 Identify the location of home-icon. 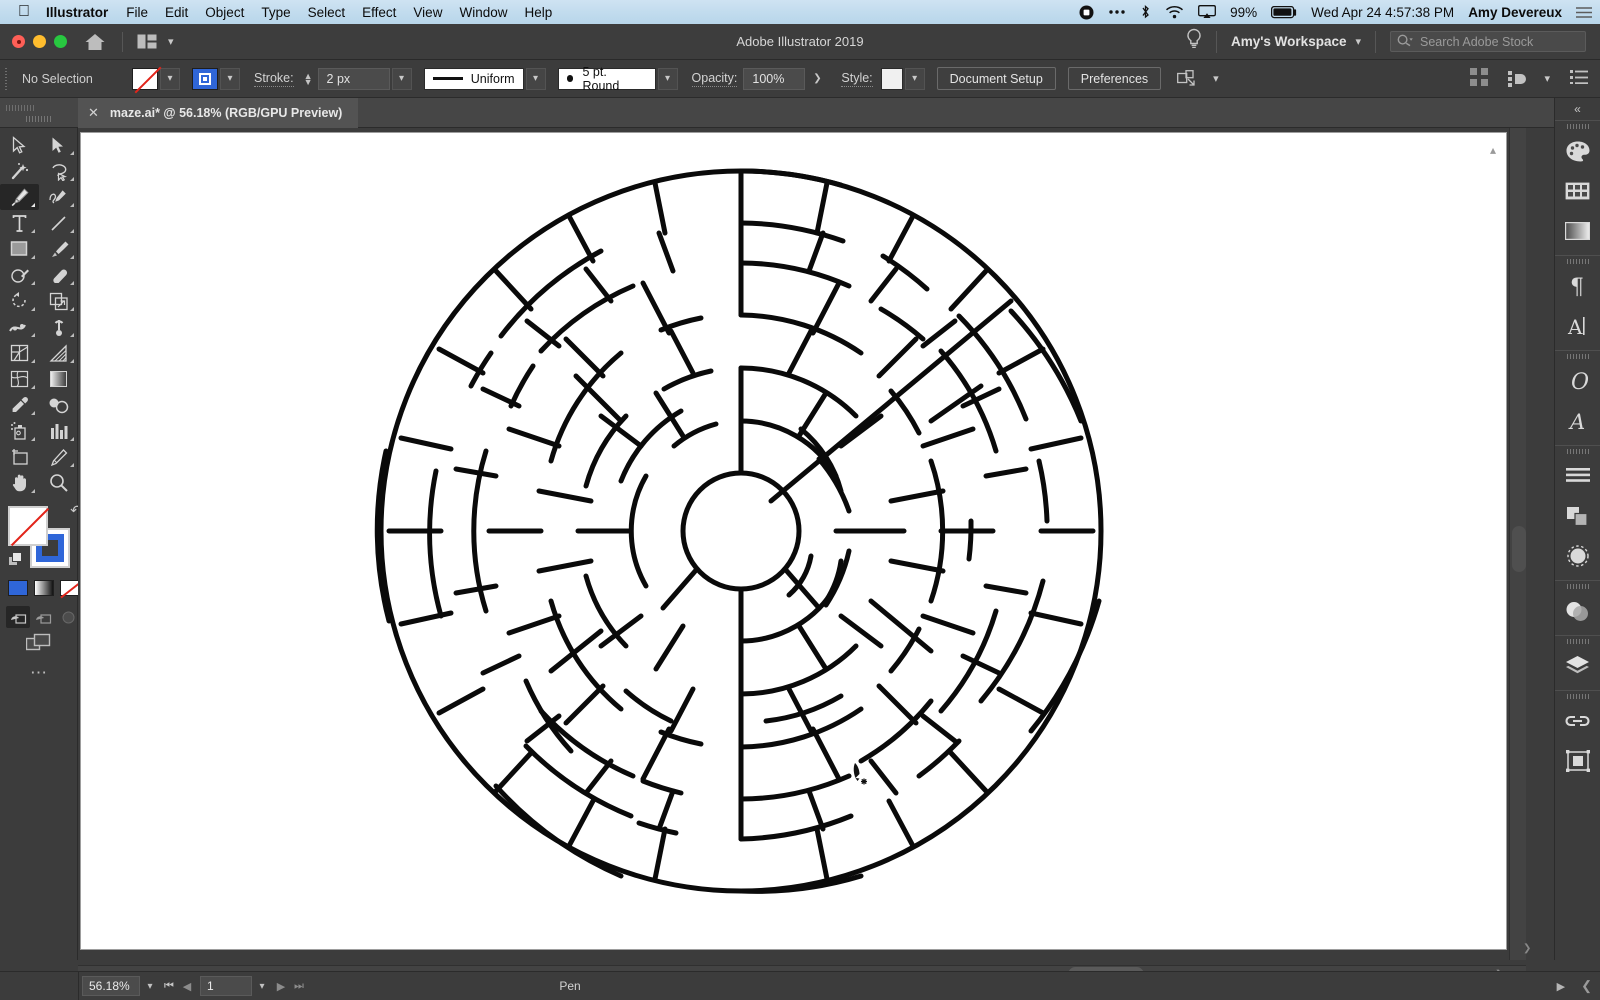
(95, 42).